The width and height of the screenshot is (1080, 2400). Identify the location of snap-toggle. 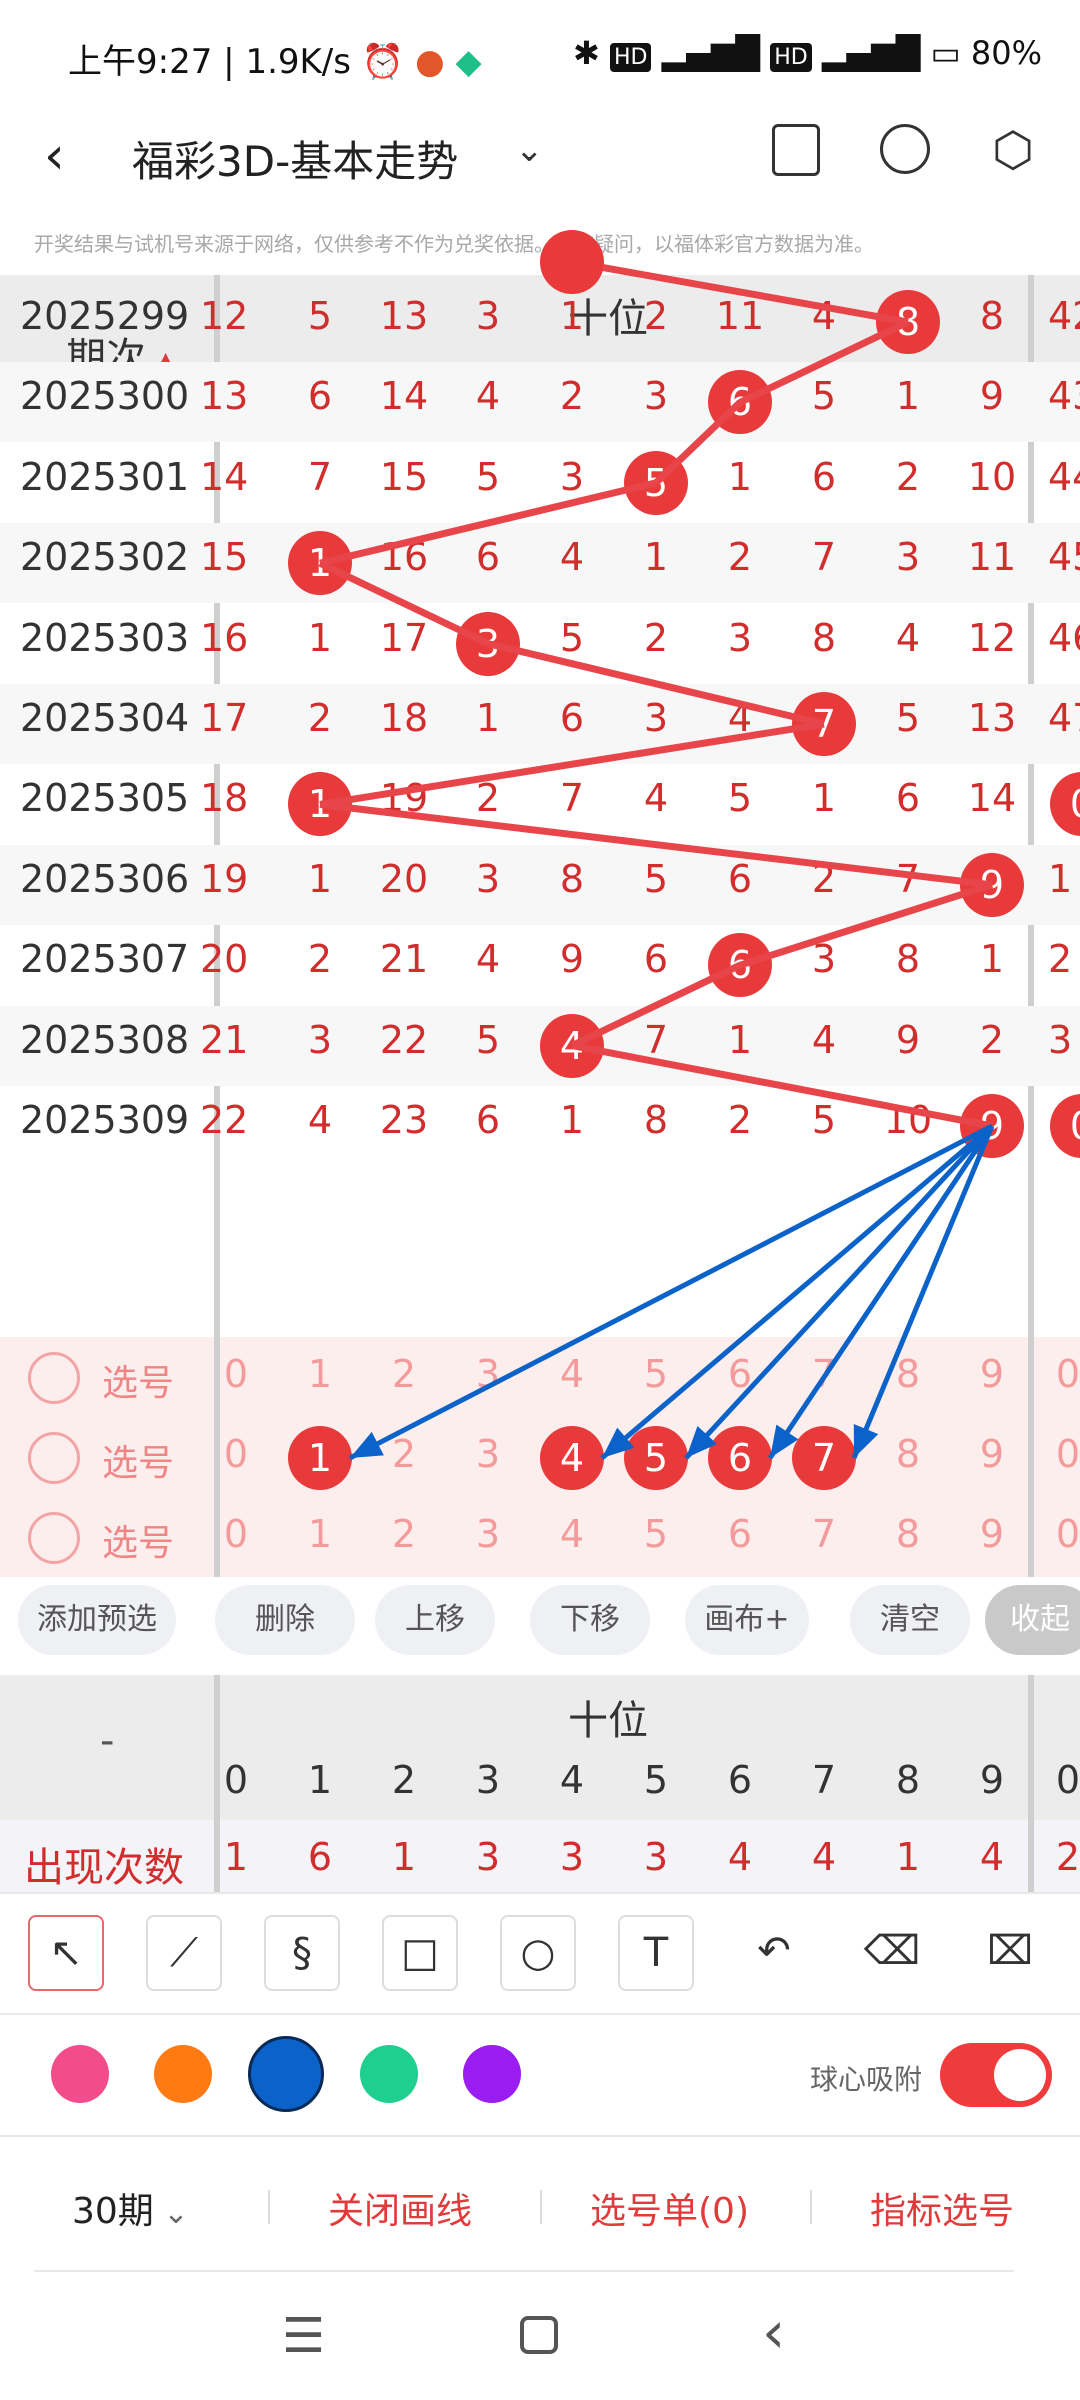
(996, 2075).